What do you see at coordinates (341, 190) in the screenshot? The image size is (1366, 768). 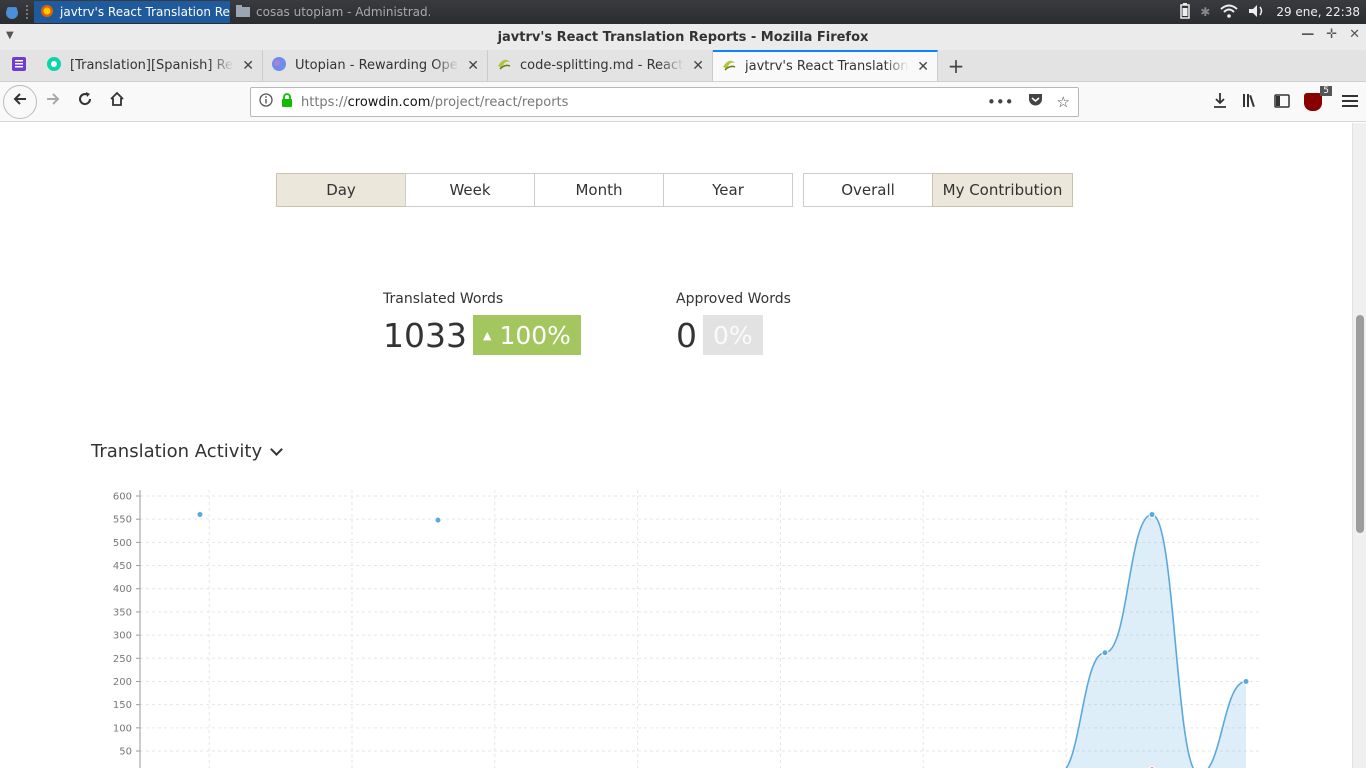 I see `period-day-button: Day` at bounding box center [341, 190].